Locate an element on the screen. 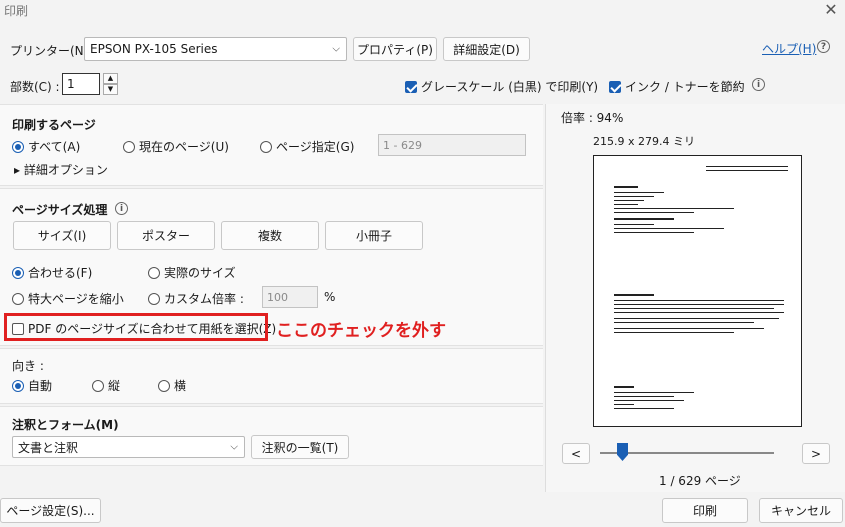 The height and width of the screenshot is (527, 845). sizing-title: ページサイズ処理 is located at coordinates (60, 210).